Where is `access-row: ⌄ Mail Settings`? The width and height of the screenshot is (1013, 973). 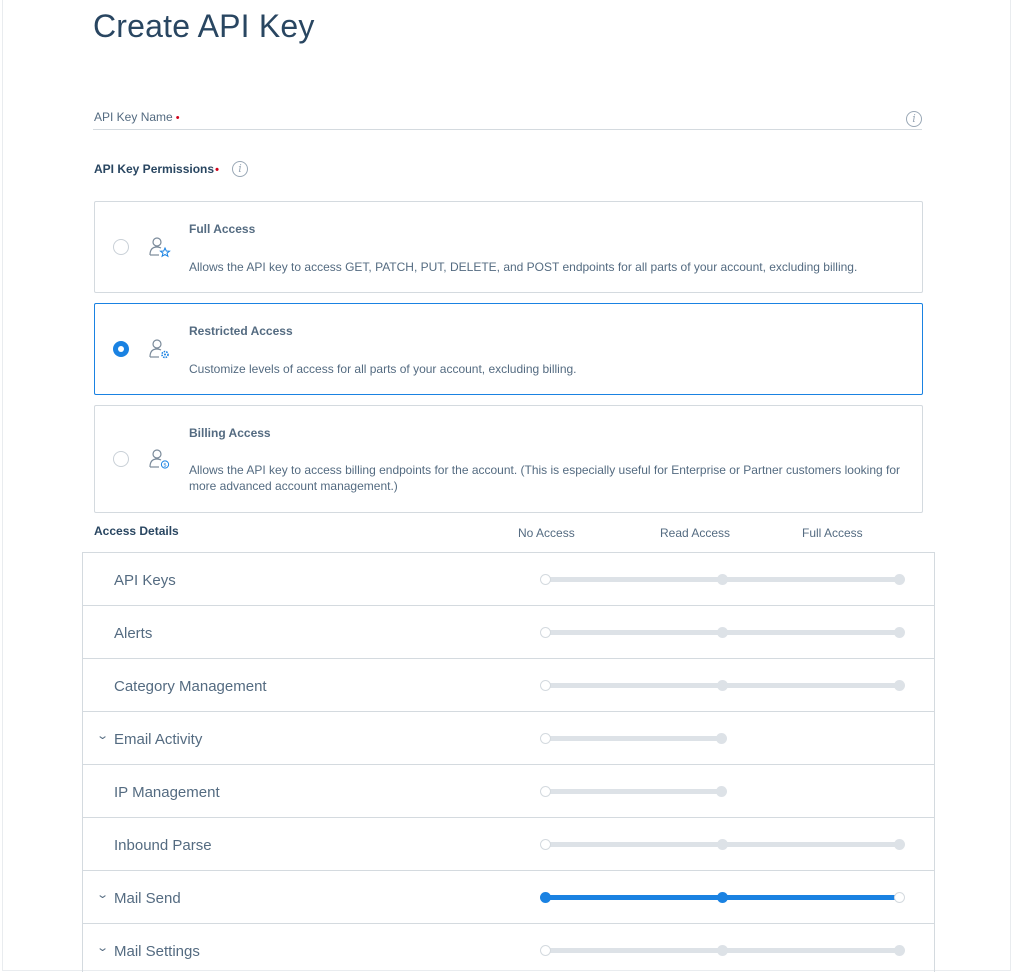 access-row: ⌄ Mail Settings is located at coordinates (508, 948).